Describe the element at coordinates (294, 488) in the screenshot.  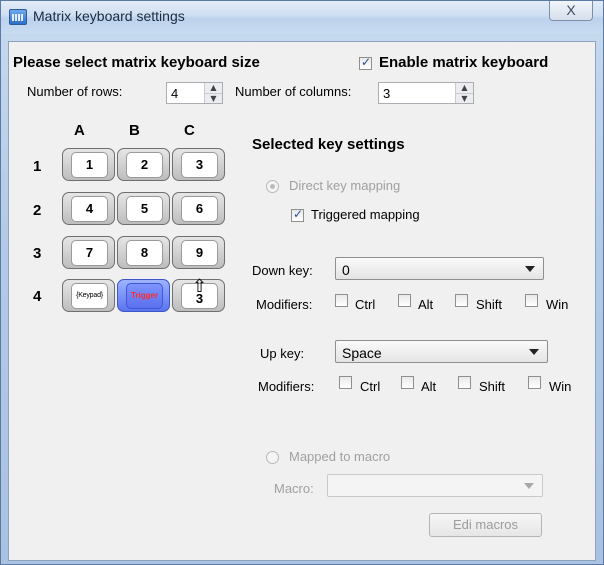
I see `macro-label: Macro:` at that location.